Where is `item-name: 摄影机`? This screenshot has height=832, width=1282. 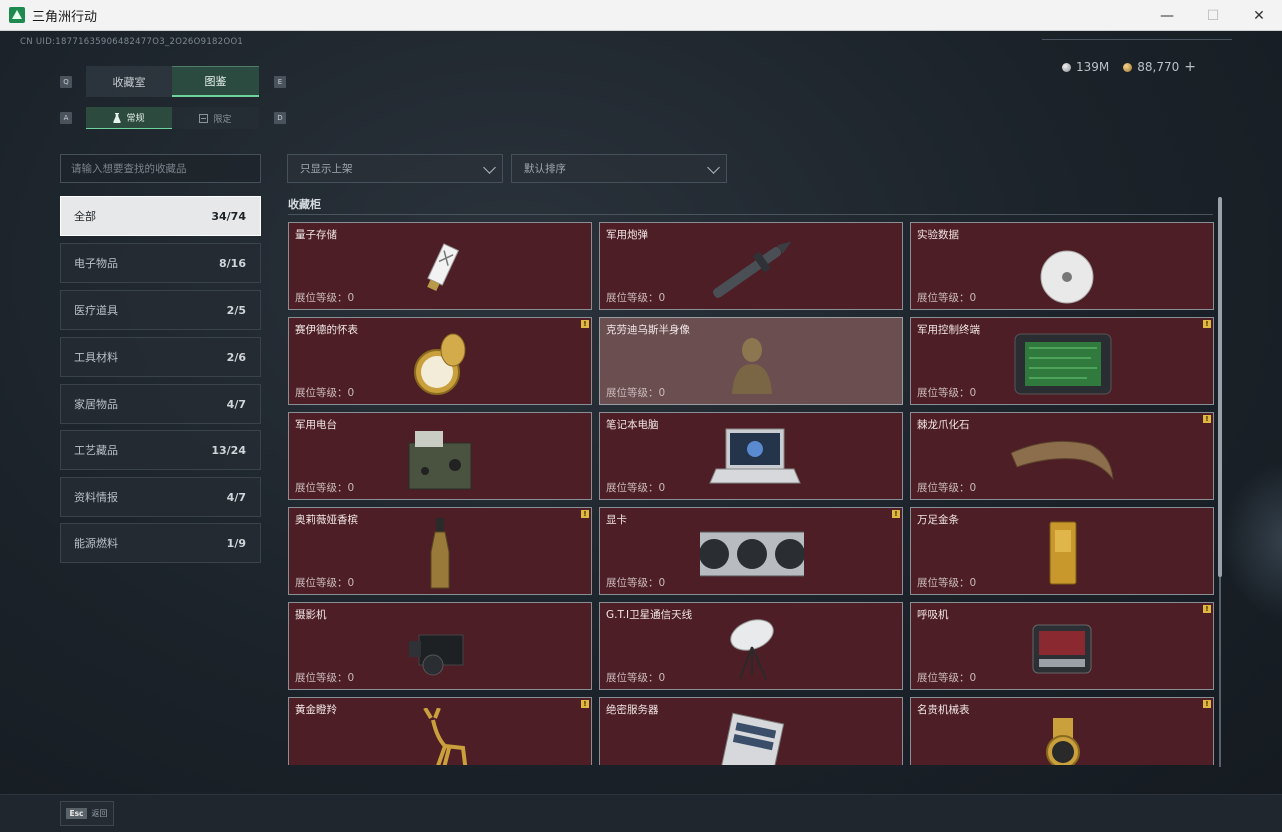
item-name: 摄影机 is located at coordinates (311, 615).